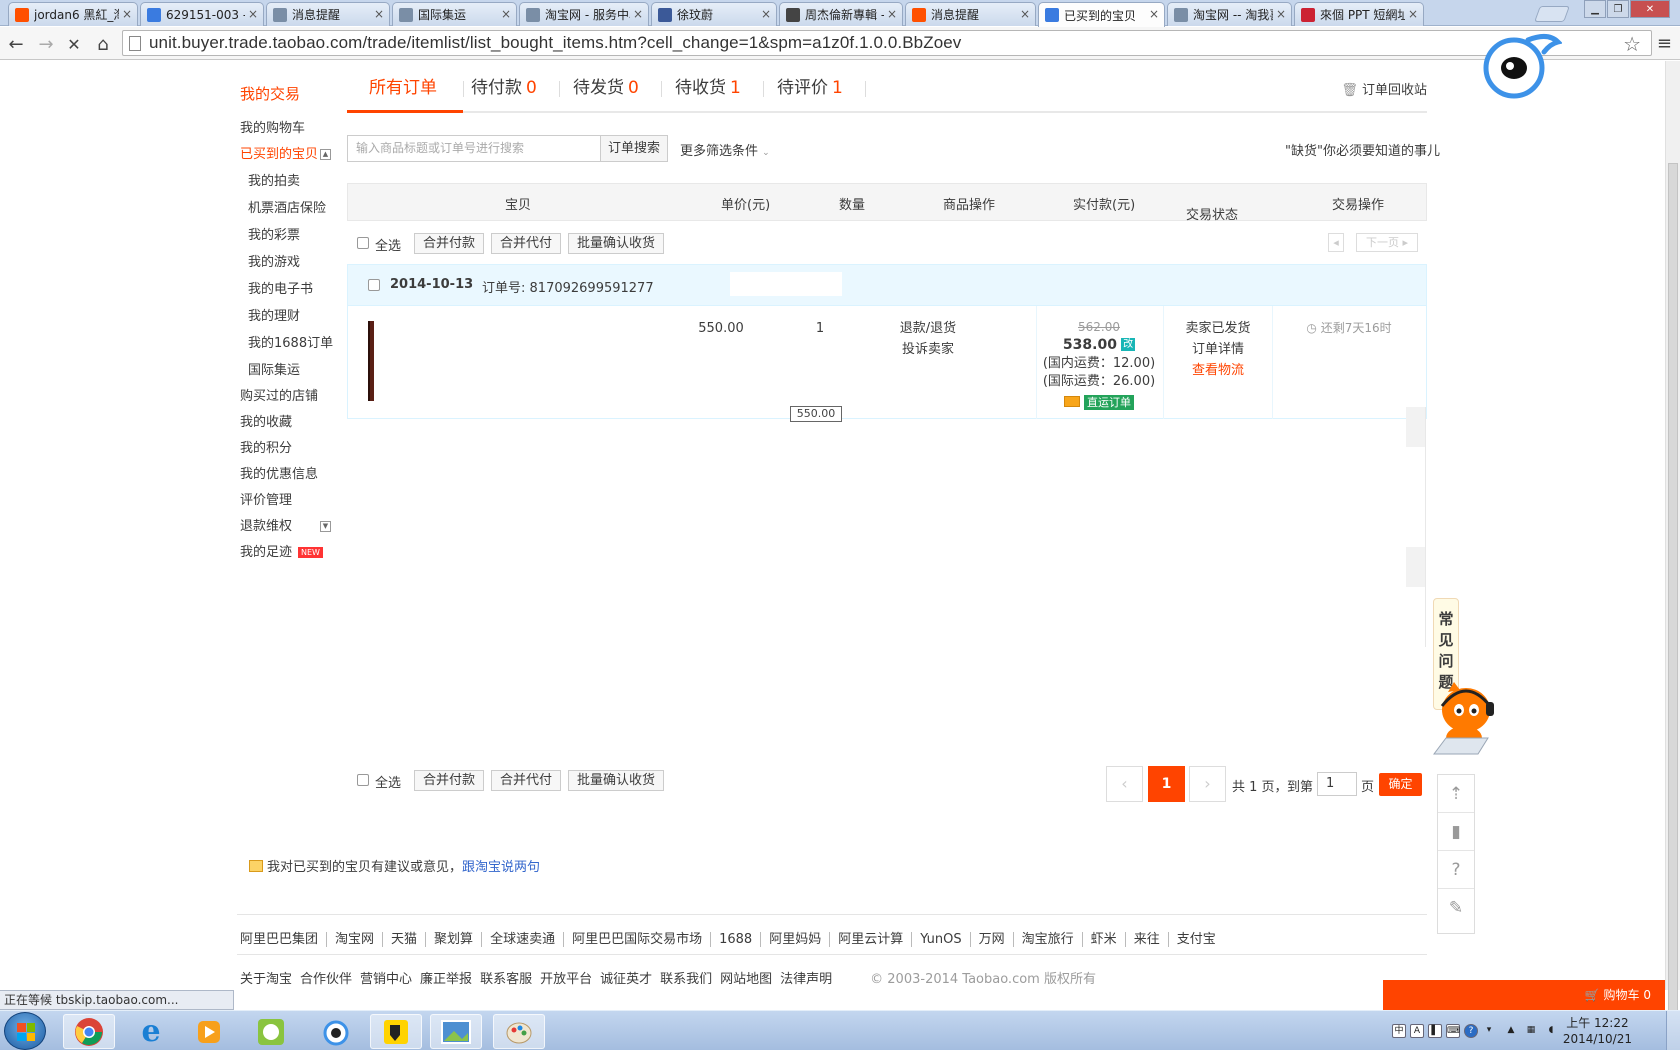 The height and width of the screenshot is (1050, 1680). Describe the element at coordinates (290, 235) in the screenshot. I see `sidebar-item: 我的彩票` at that location.